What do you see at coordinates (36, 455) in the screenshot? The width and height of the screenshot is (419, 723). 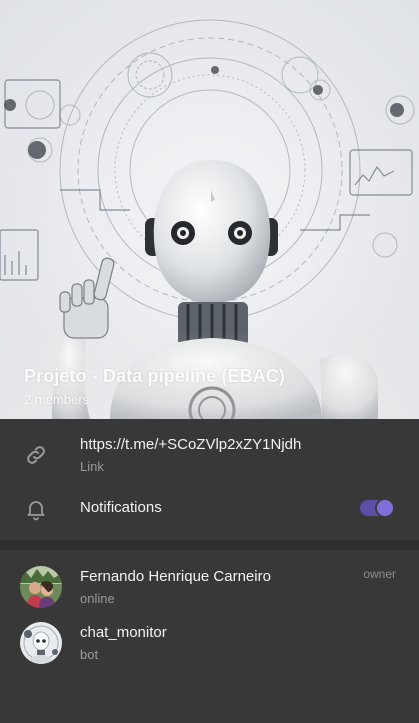 I see `link-icon` at bounding box center [36, 455].